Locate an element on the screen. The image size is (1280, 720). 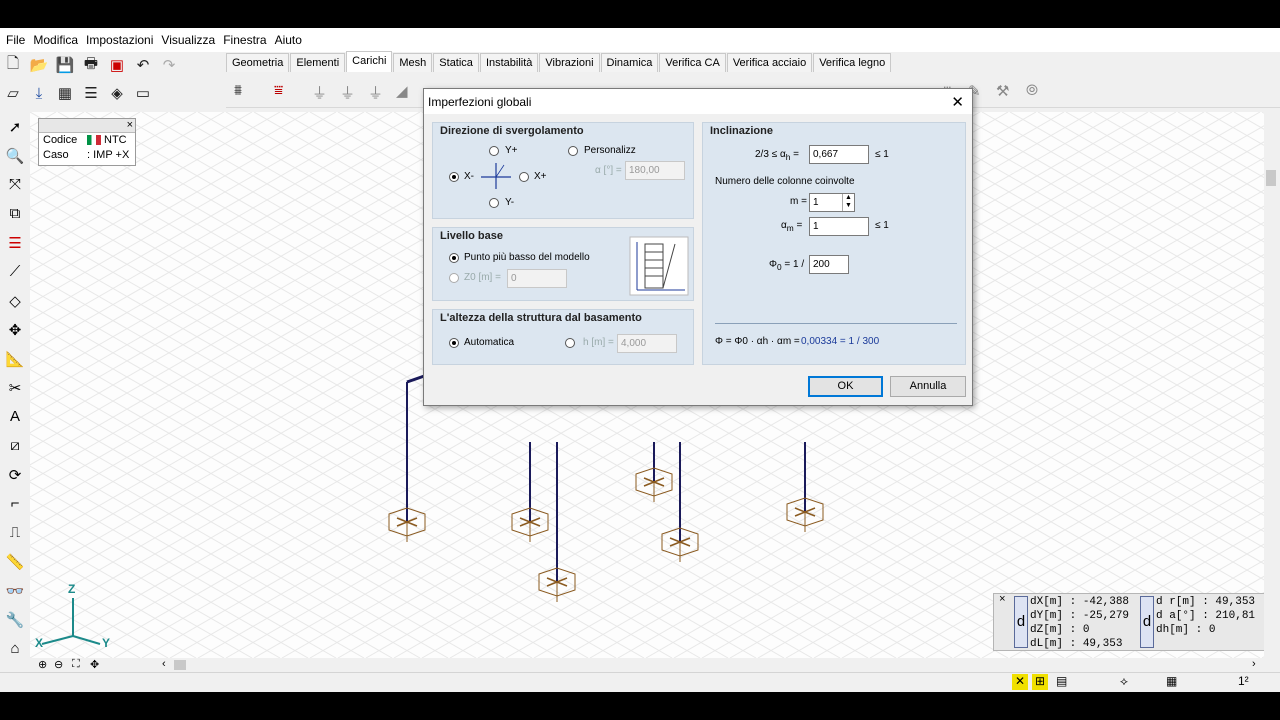
alpha-h-input: 0,667 is located at coordinates (839, 154).